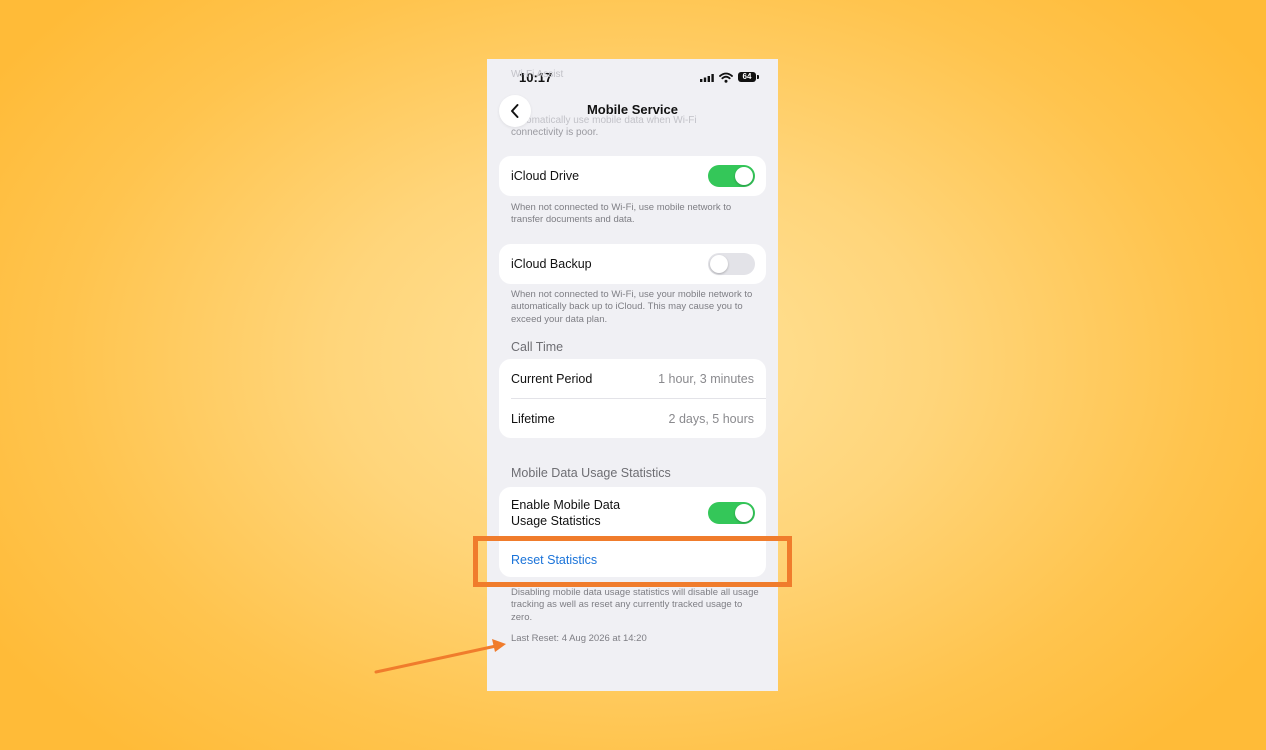 The width and height of the screenshot is (1266, 750). I want to click on battery-icon: 64, so click(748, 77).